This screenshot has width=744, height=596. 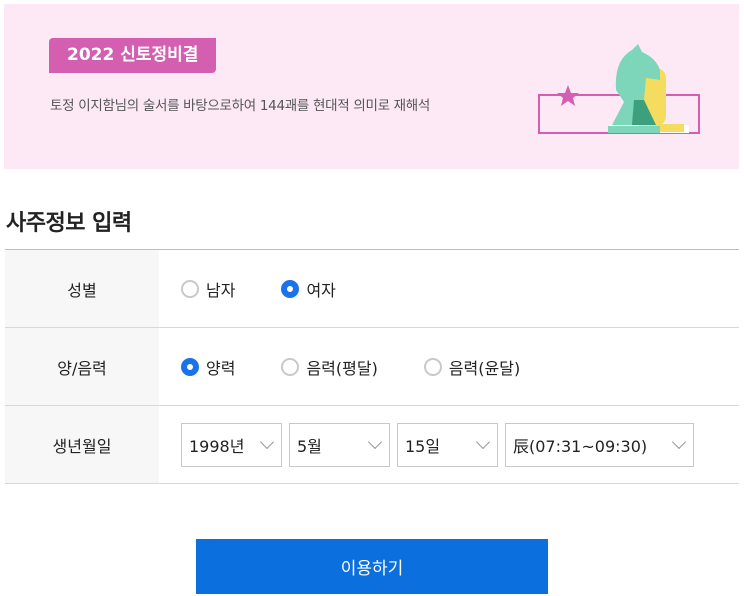 I want to click on calendar-row: 양/음력 양력 음력(평달) 음력(윤달), so click(x=372, y=367).